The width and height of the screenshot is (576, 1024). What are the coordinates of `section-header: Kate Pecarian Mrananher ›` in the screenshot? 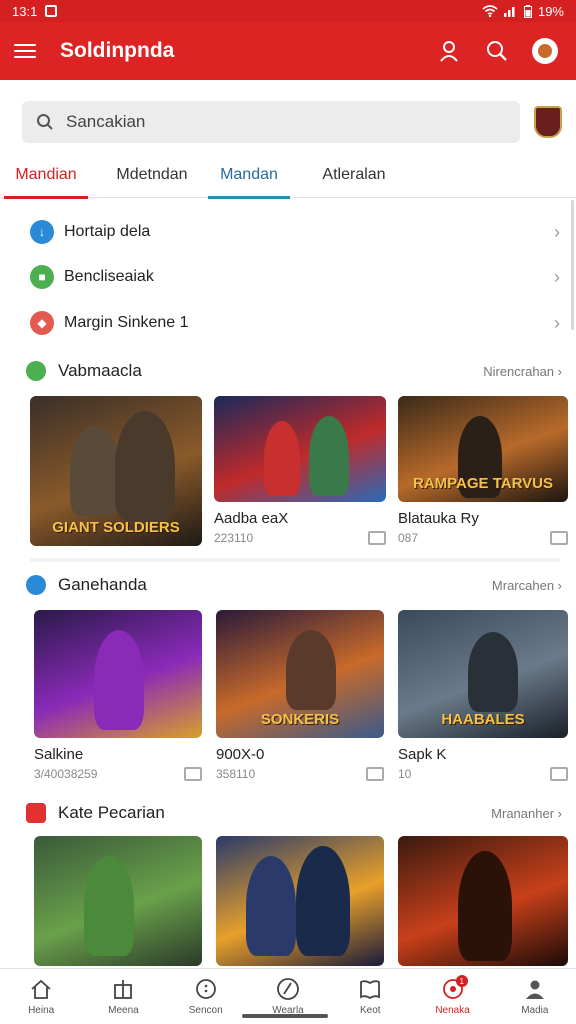 It's located at (294, 813).